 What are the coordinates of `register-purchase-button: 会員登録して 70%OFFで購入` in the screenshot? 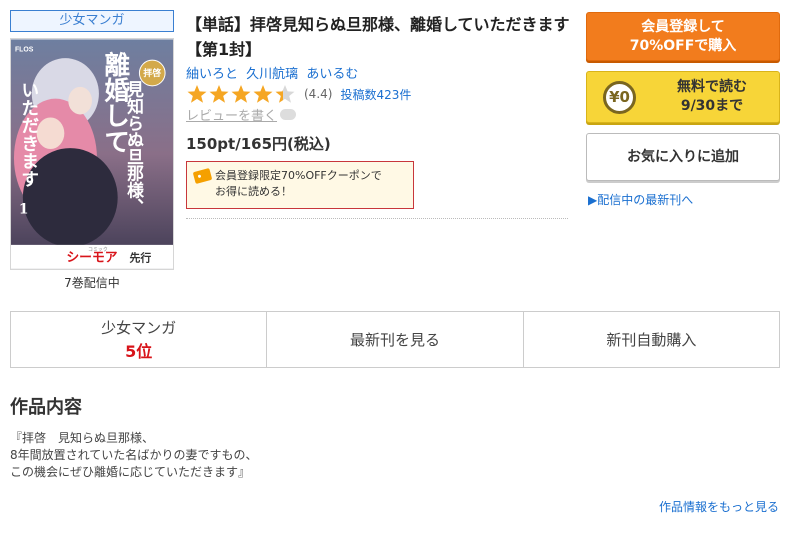 It's located at (683, 36).